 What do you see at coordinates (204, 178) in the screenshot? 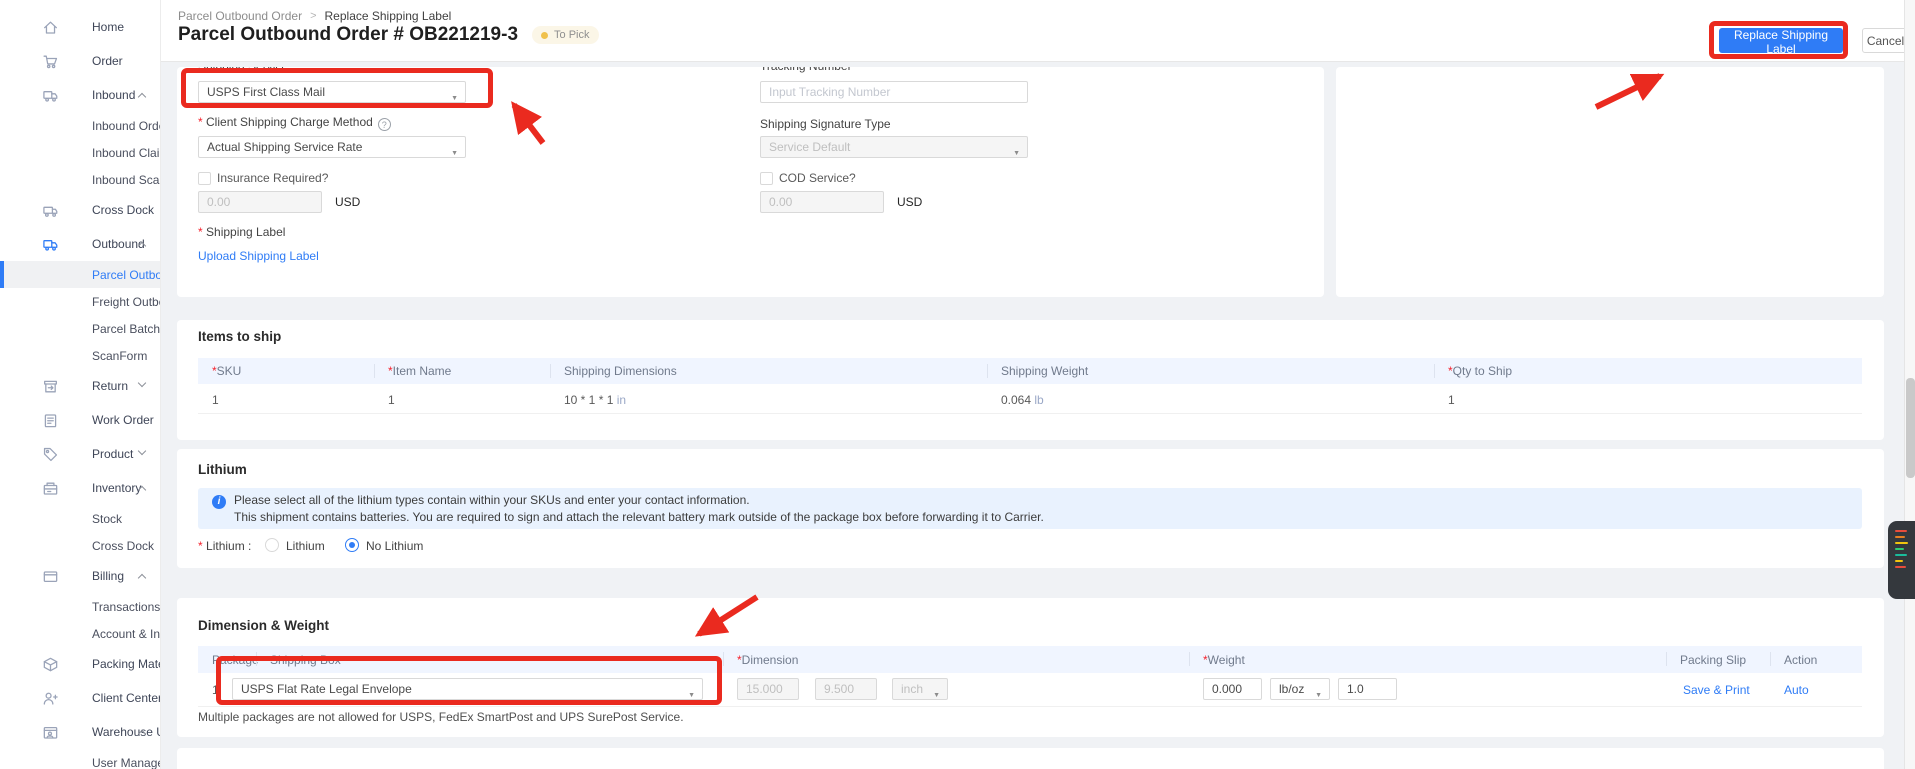
I see `insurance-checkbox` at bounding box center [204, 178].